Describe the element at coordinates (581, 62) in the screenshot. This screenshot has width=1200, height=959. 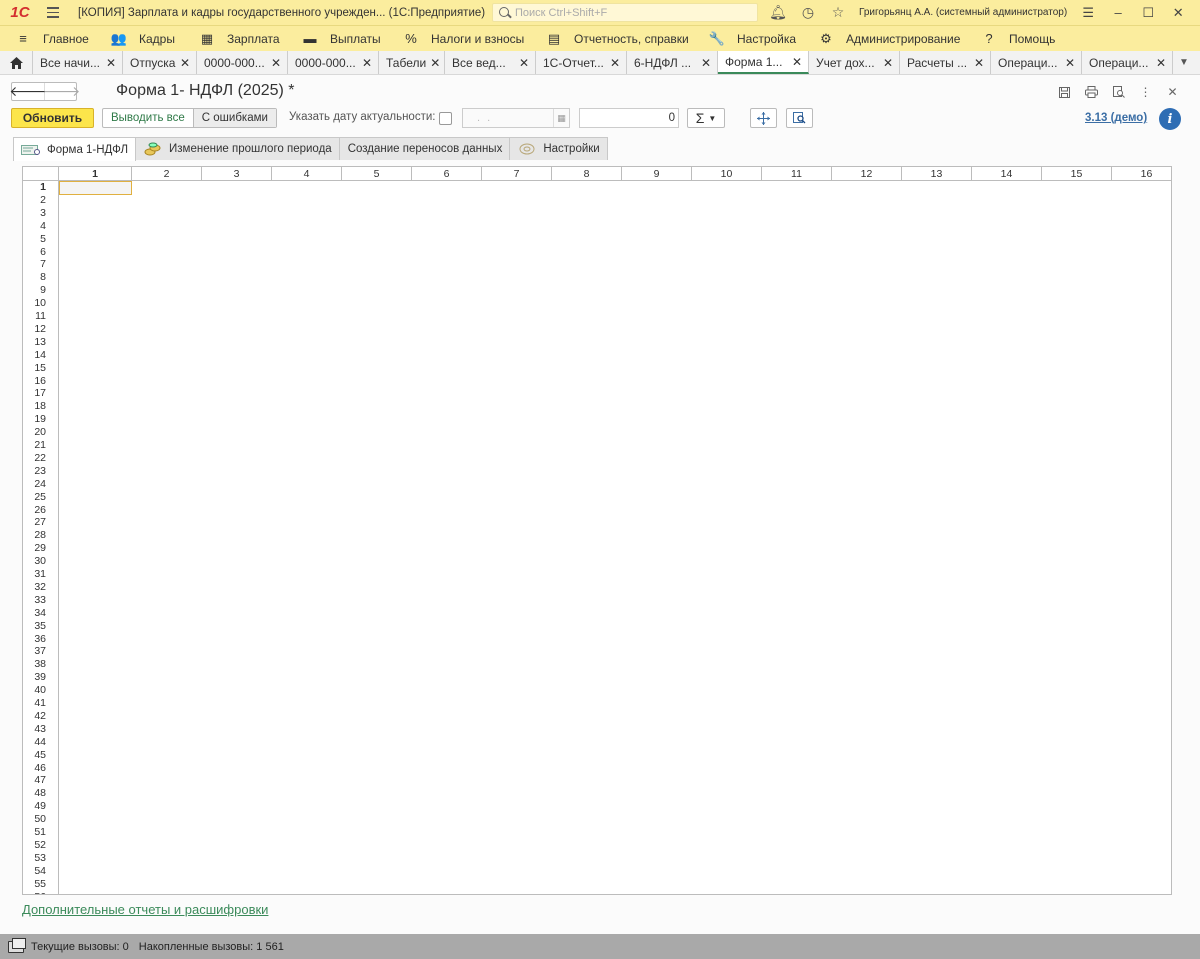
I see `window-tab: 1С-Отчет... ✕` at that location.